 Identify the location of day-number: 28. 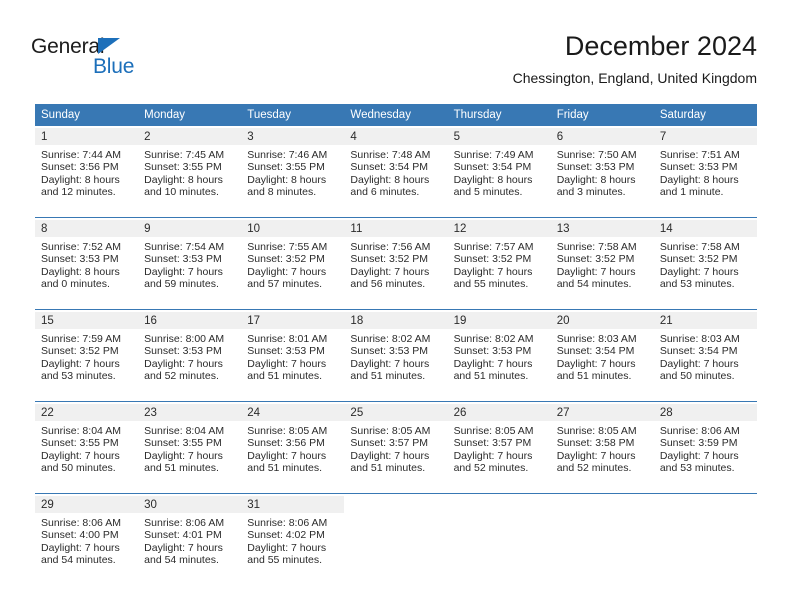
(705, 412).